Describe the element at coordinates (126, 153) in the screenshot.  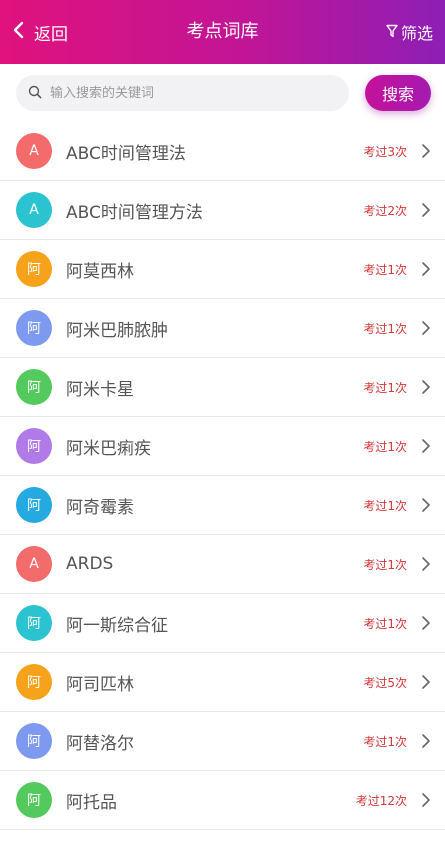
I see `term-name: ABC时间管理法` at that location.